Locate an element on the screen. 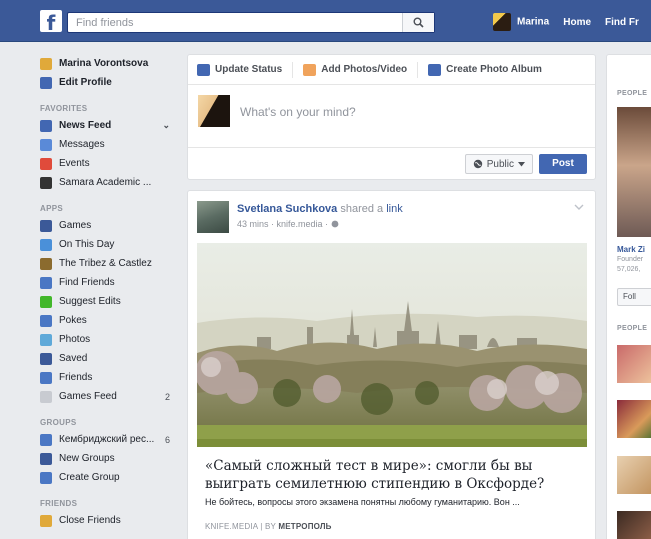  story-timestamp: 43 mins · knife.media · is located at coordinates (284, 224).